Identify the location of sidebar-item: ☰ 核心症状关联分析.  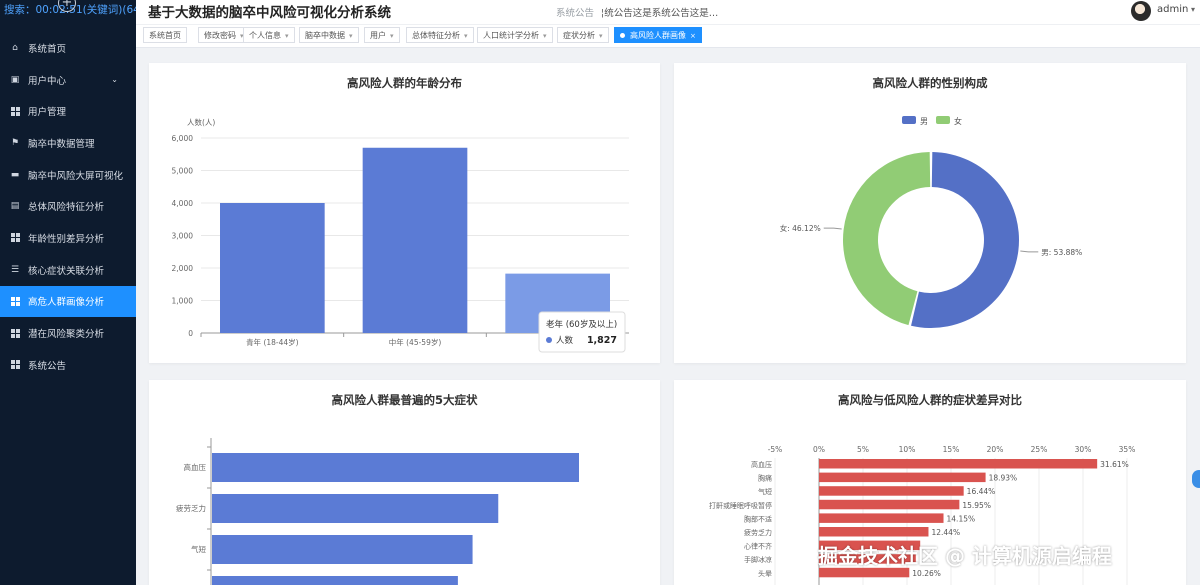
(68, 270).